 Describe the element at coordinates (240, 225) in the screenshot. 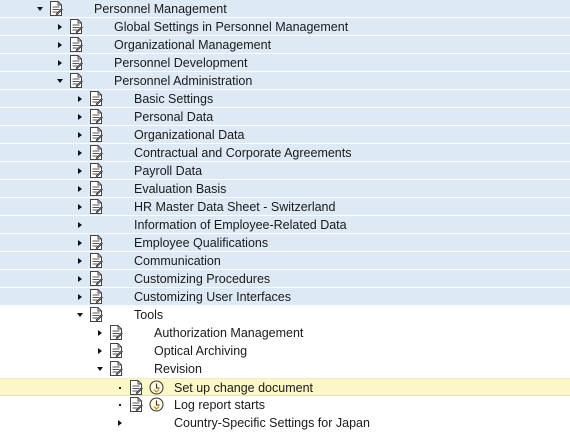

I see `tree-node-label: Information of Employee-Related Data` at that location.